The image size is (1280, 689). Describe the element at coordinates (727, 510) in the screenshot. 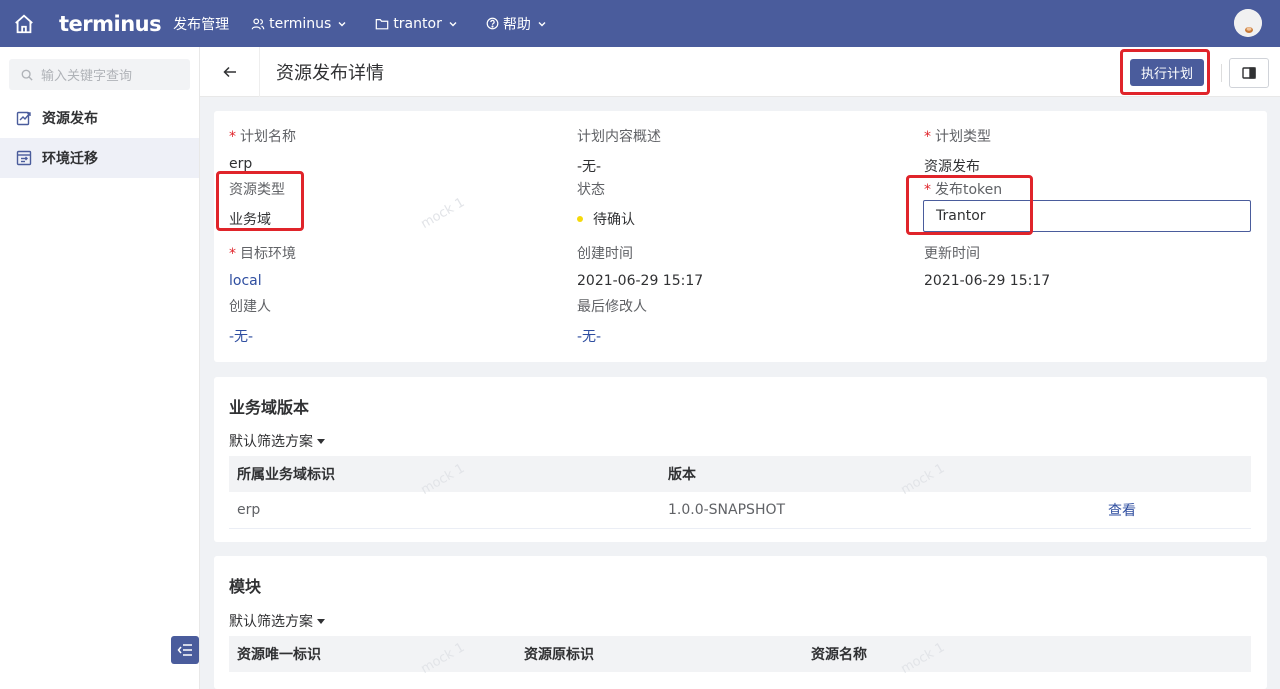

I see `version-cell: 1.0.0-SNAPSHOT` at that location.